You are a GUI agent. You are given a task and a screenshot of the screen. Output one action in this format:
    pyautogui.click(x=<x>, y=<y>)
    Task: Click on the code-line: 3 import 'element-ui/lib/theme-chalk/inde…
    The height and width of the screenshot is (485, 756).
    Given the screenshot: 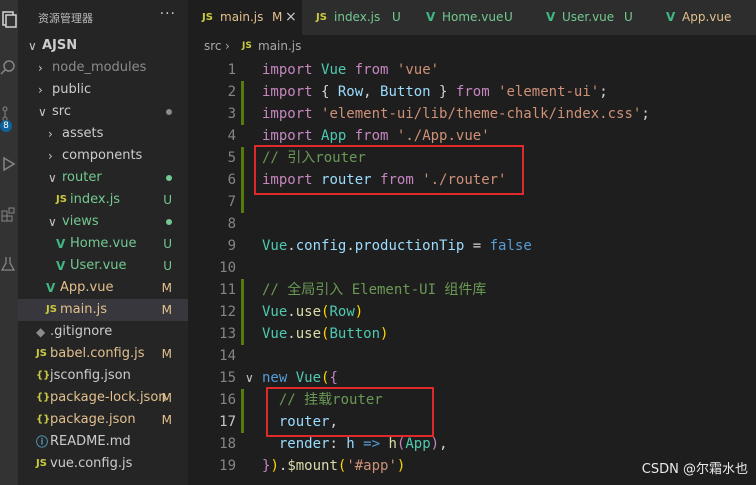 What is the action you would take?
    pyautogui.click(x=472, y=114)
    